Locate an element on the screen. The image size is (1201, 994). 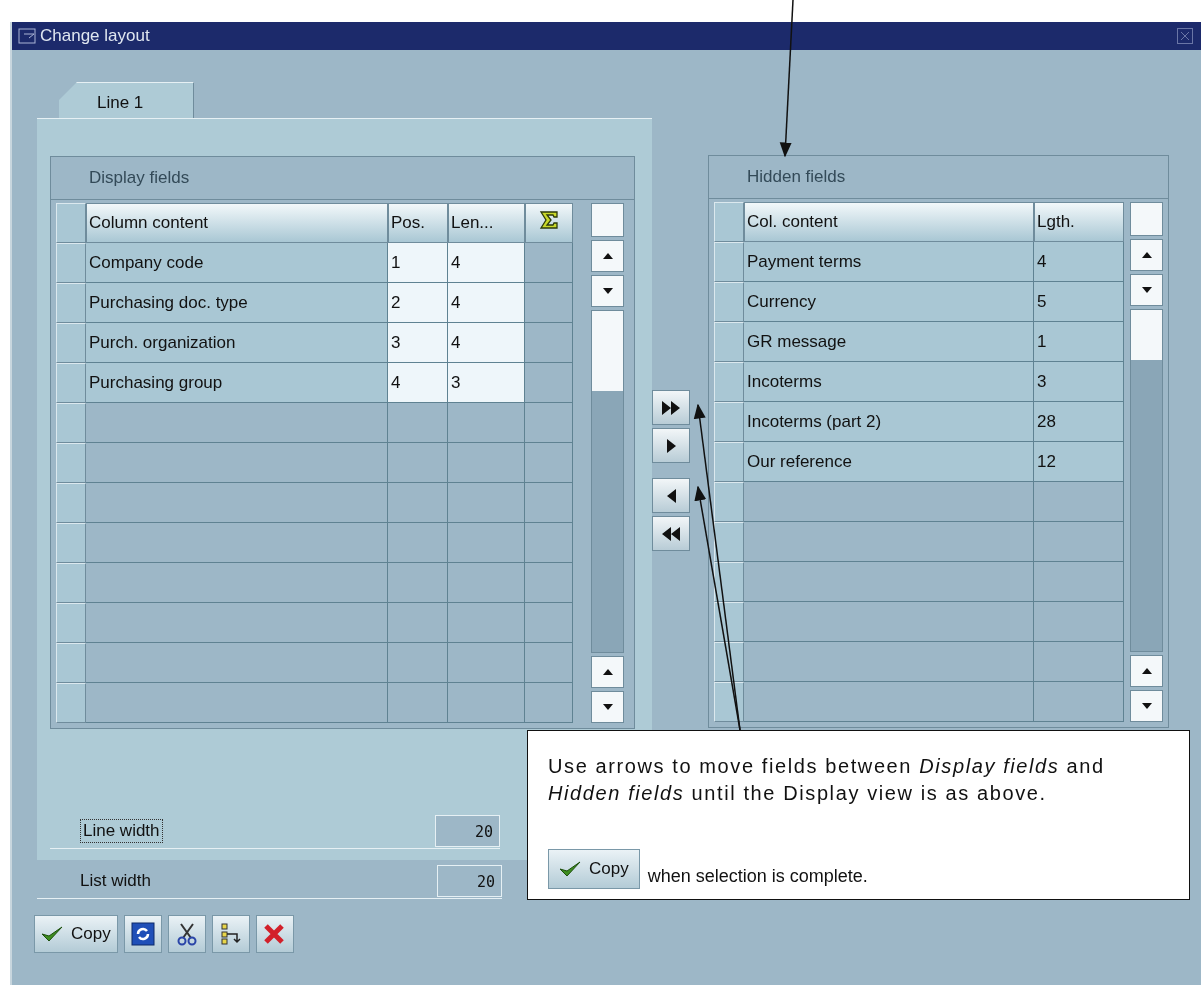
table-cell: Incoterms (part 2) is located at coordinates (889, 422).